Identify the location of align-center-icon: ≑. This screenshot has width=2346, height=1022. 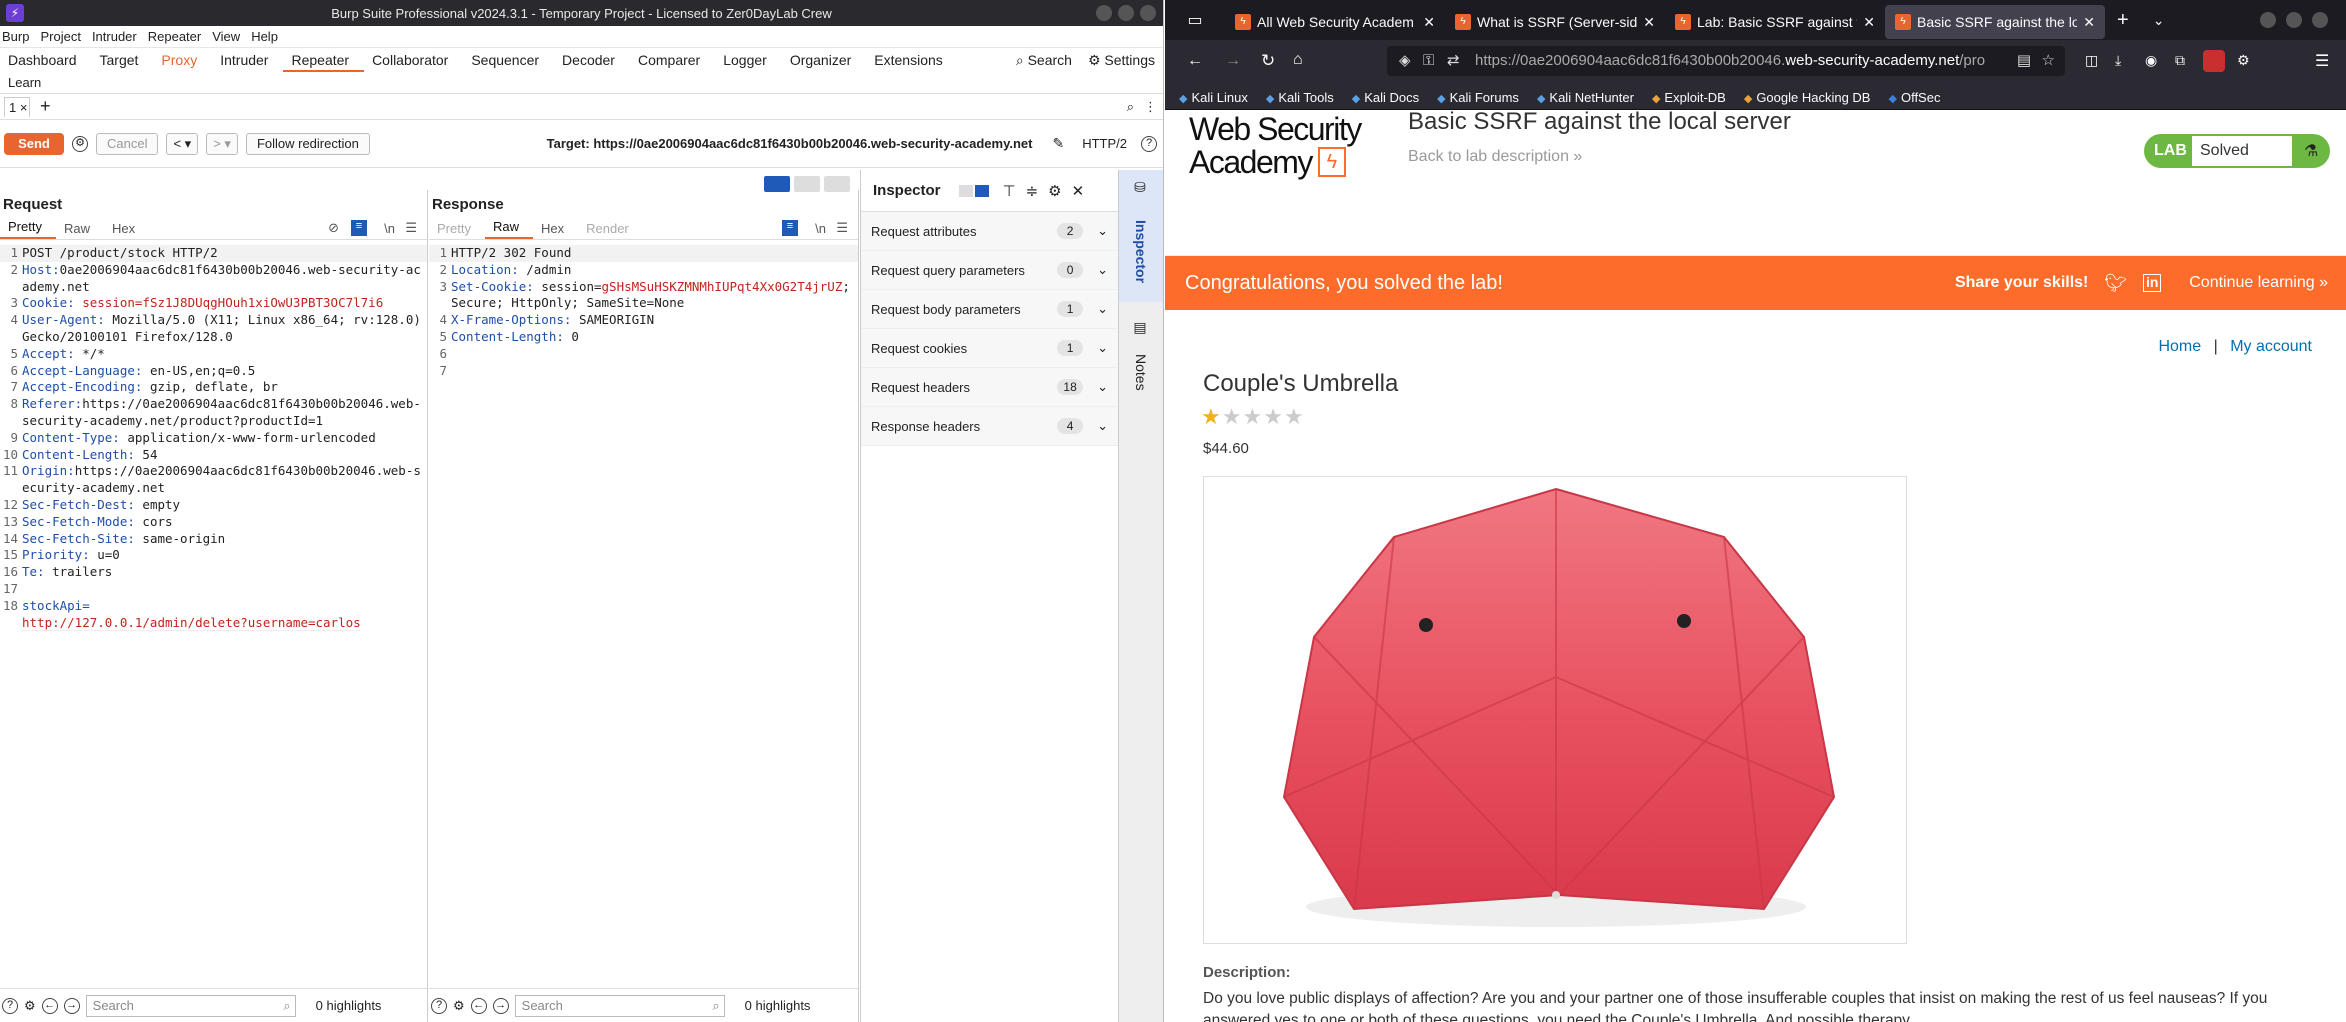
(1032, 191).